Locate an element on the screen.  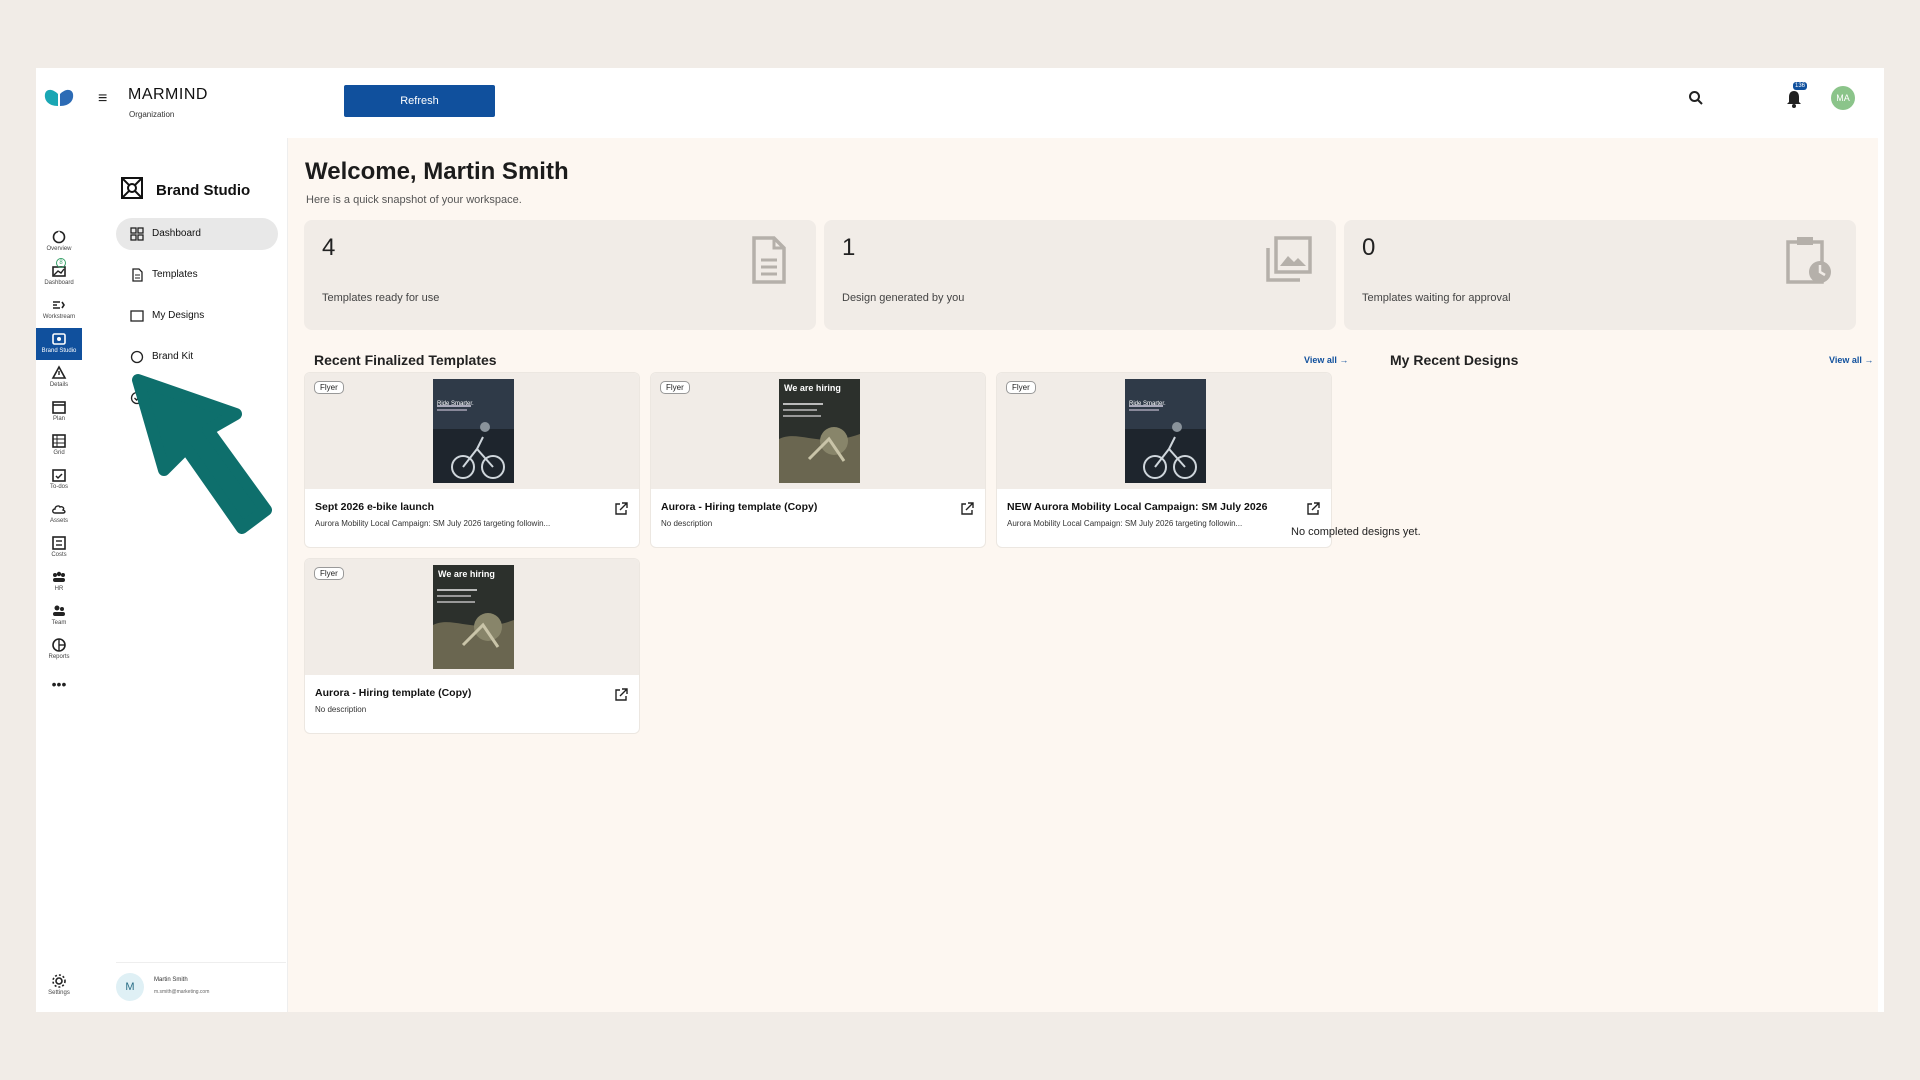
notification-count-badge: 136 is located at coordinates (1800, 86).